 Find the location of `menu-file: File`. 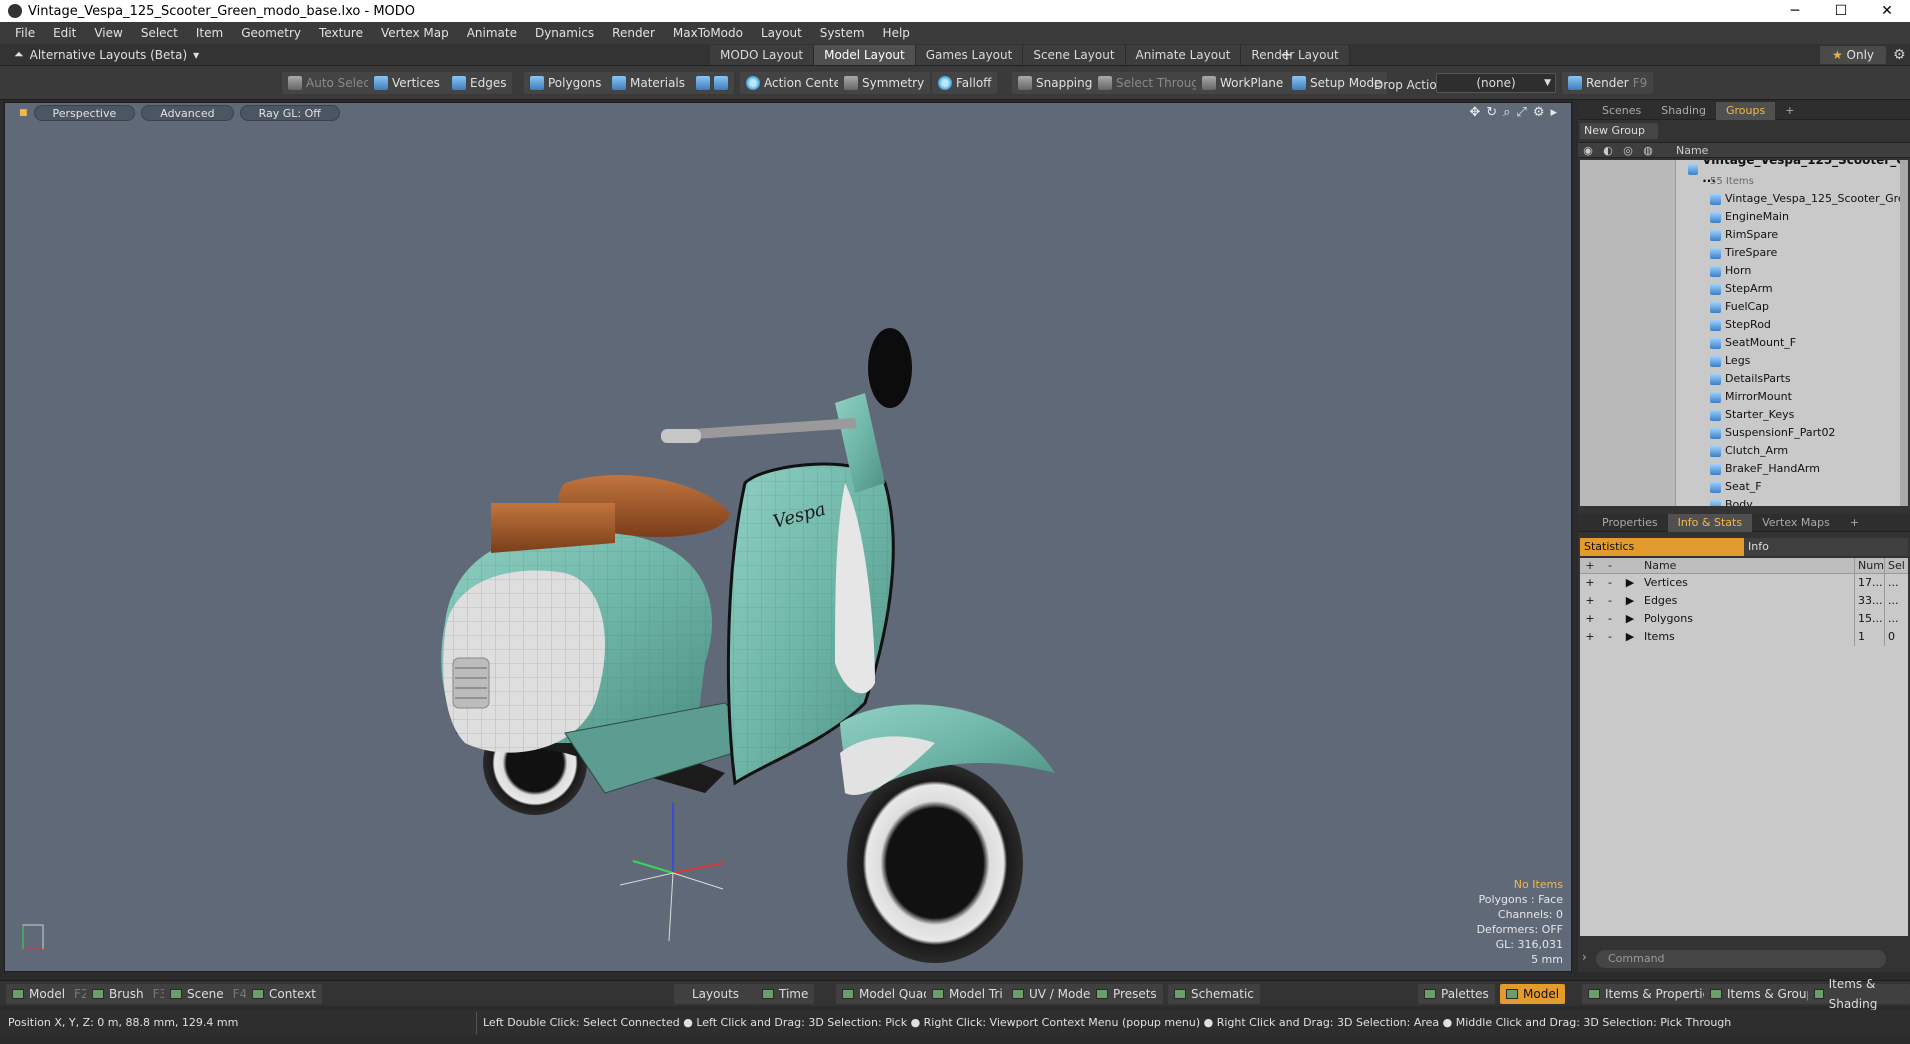

menu-file: File is located at coordinates (25, 33).